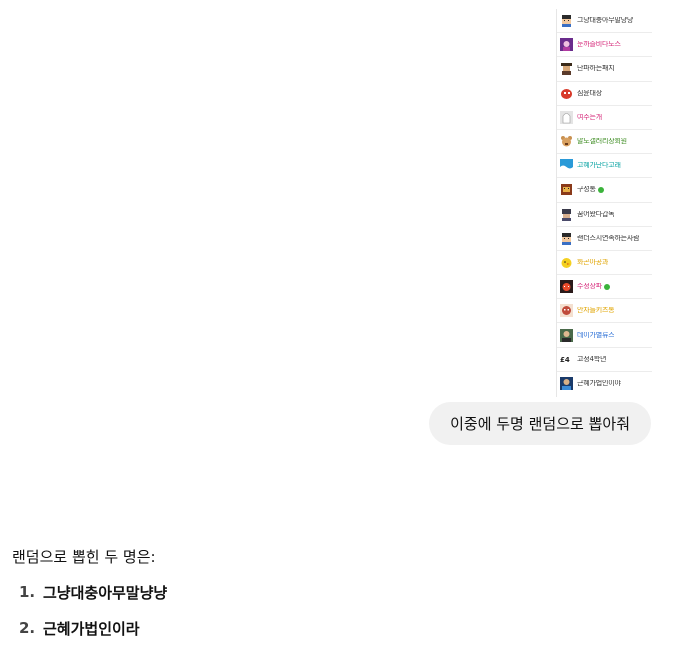 The height and width of the screenshot is (648, 678). What do you see at coordinates (566, 93) in the screenshot?
I see `red-creature-icon` at bounding box center [566, 93].